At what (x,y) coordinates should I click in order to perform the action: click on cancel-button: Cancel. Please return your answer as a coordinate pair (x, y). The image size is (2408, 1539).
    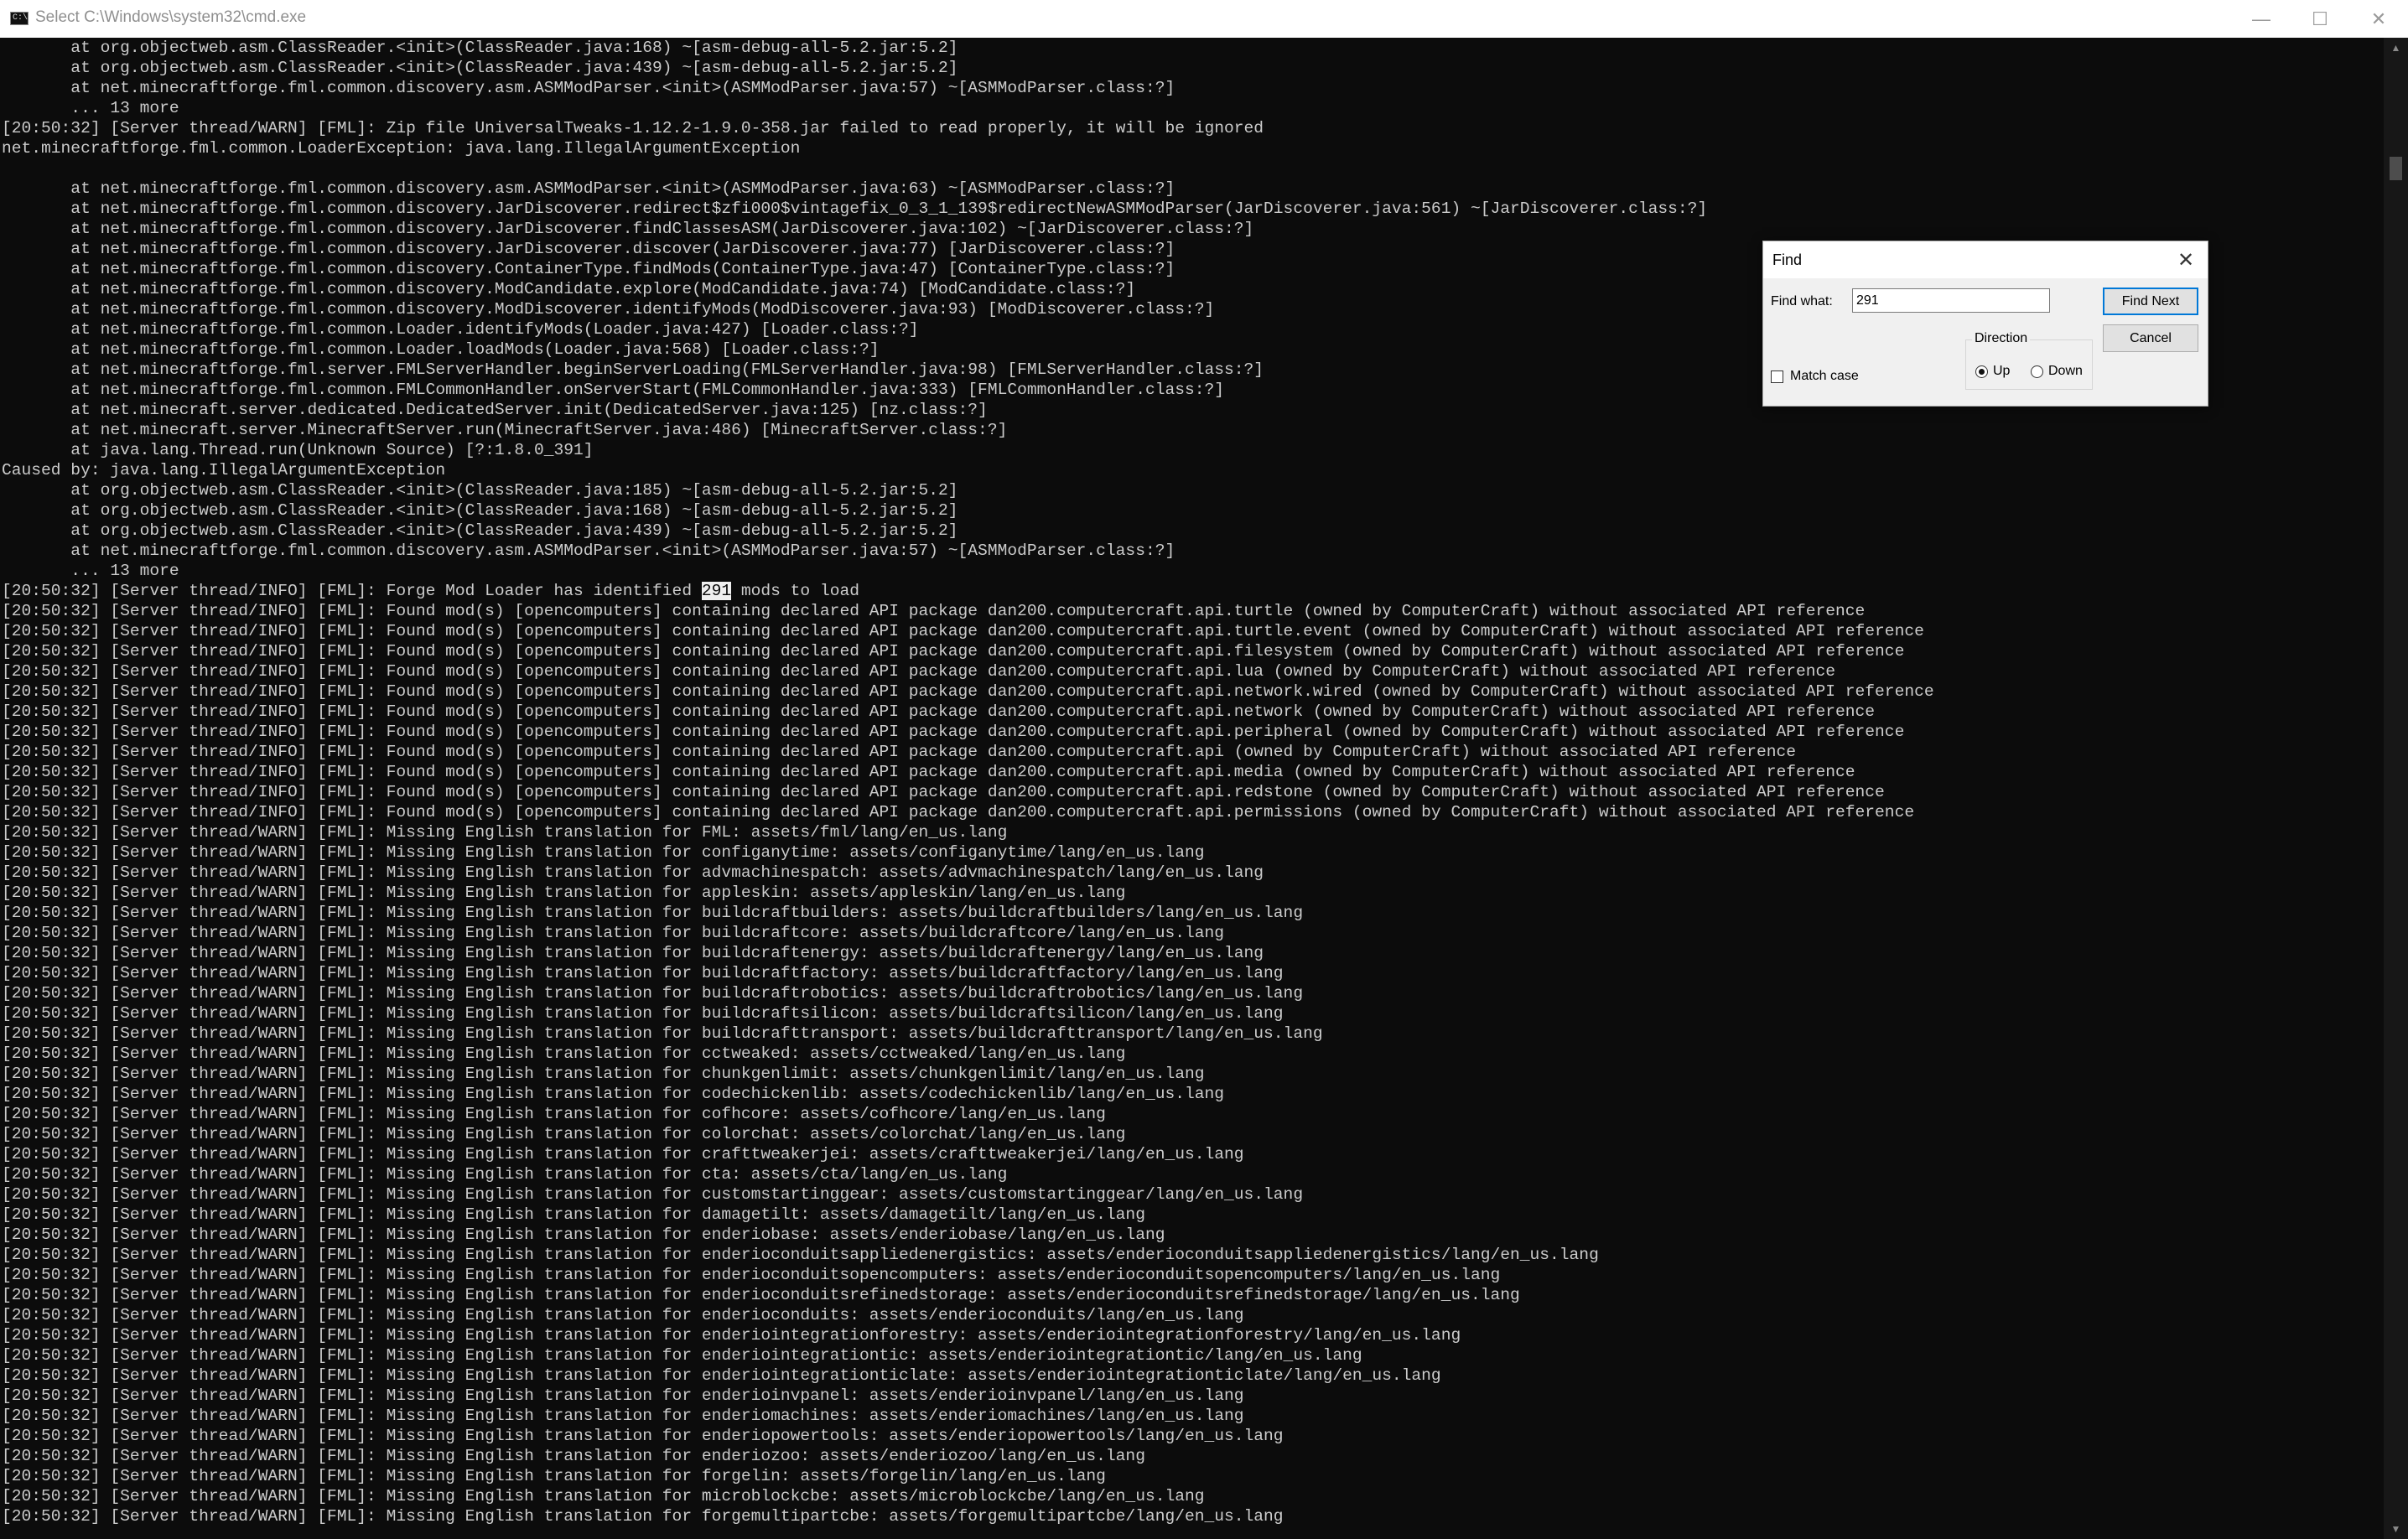
    Looking at the image, I should click on (2150, 338).